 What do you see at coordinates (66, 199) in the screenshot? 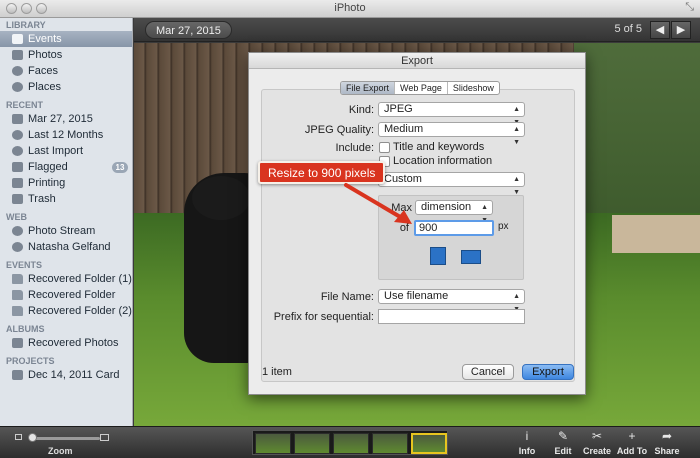
I see `sidebar-item: Trash` at bounding box center [66, 199].